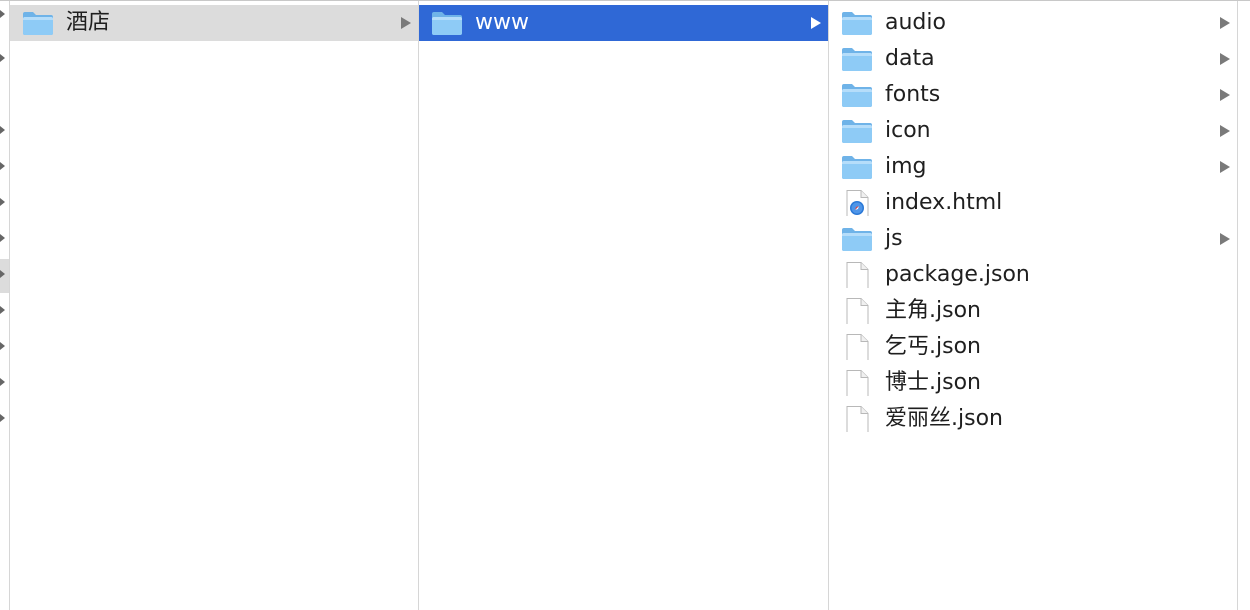 This screenshot has width=1250, height=610. Describe the element at coordinates (944, 418) in the screenshot. I see `item-name: 爱丽丝.json` at that location.